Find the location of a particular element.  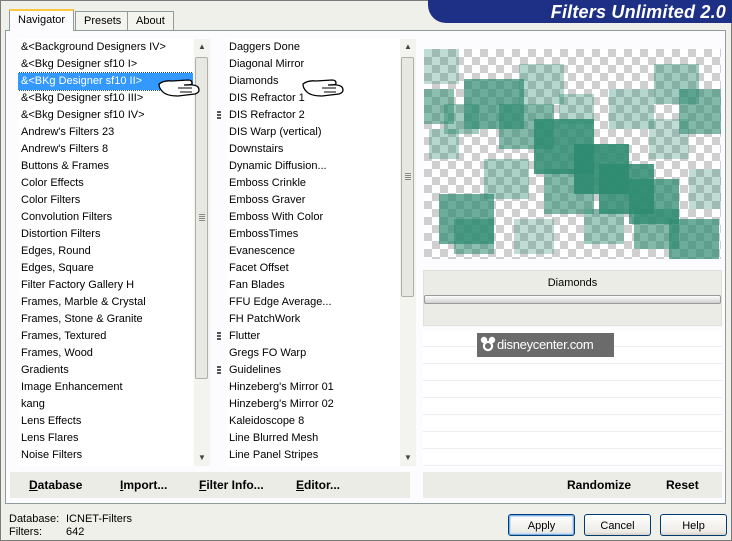

current-filter-name: Diamonds is located at coordinates (572, 283).